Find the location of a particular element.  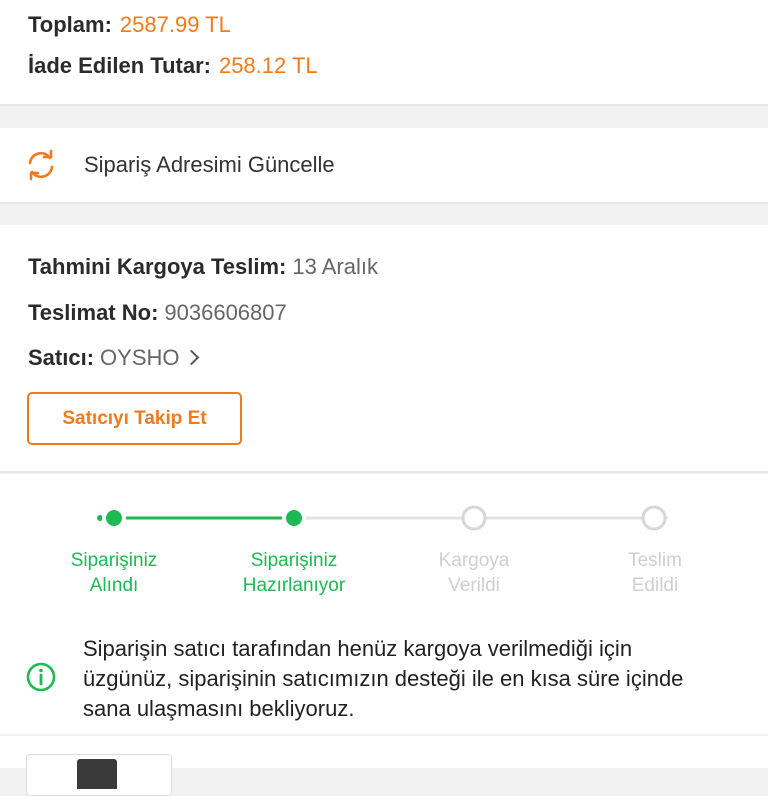

refund-value: 258.12 TL is located at coordinates (268, 65).